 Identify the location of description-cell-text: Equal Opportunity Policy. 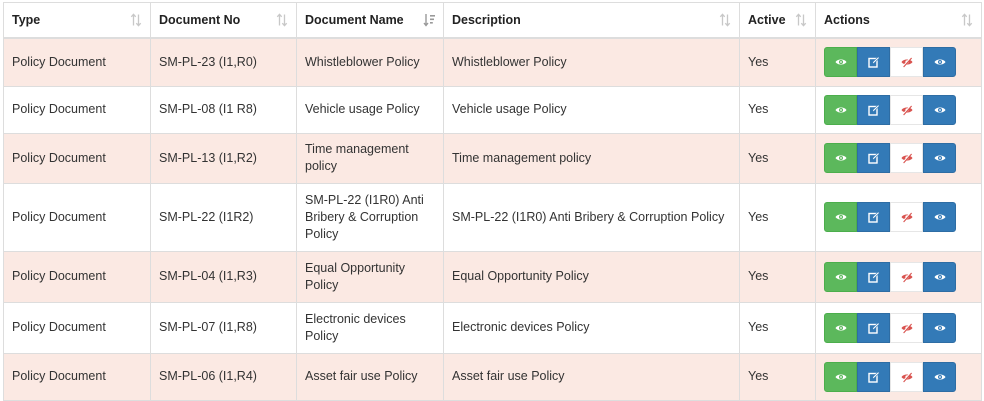
(520, 276).